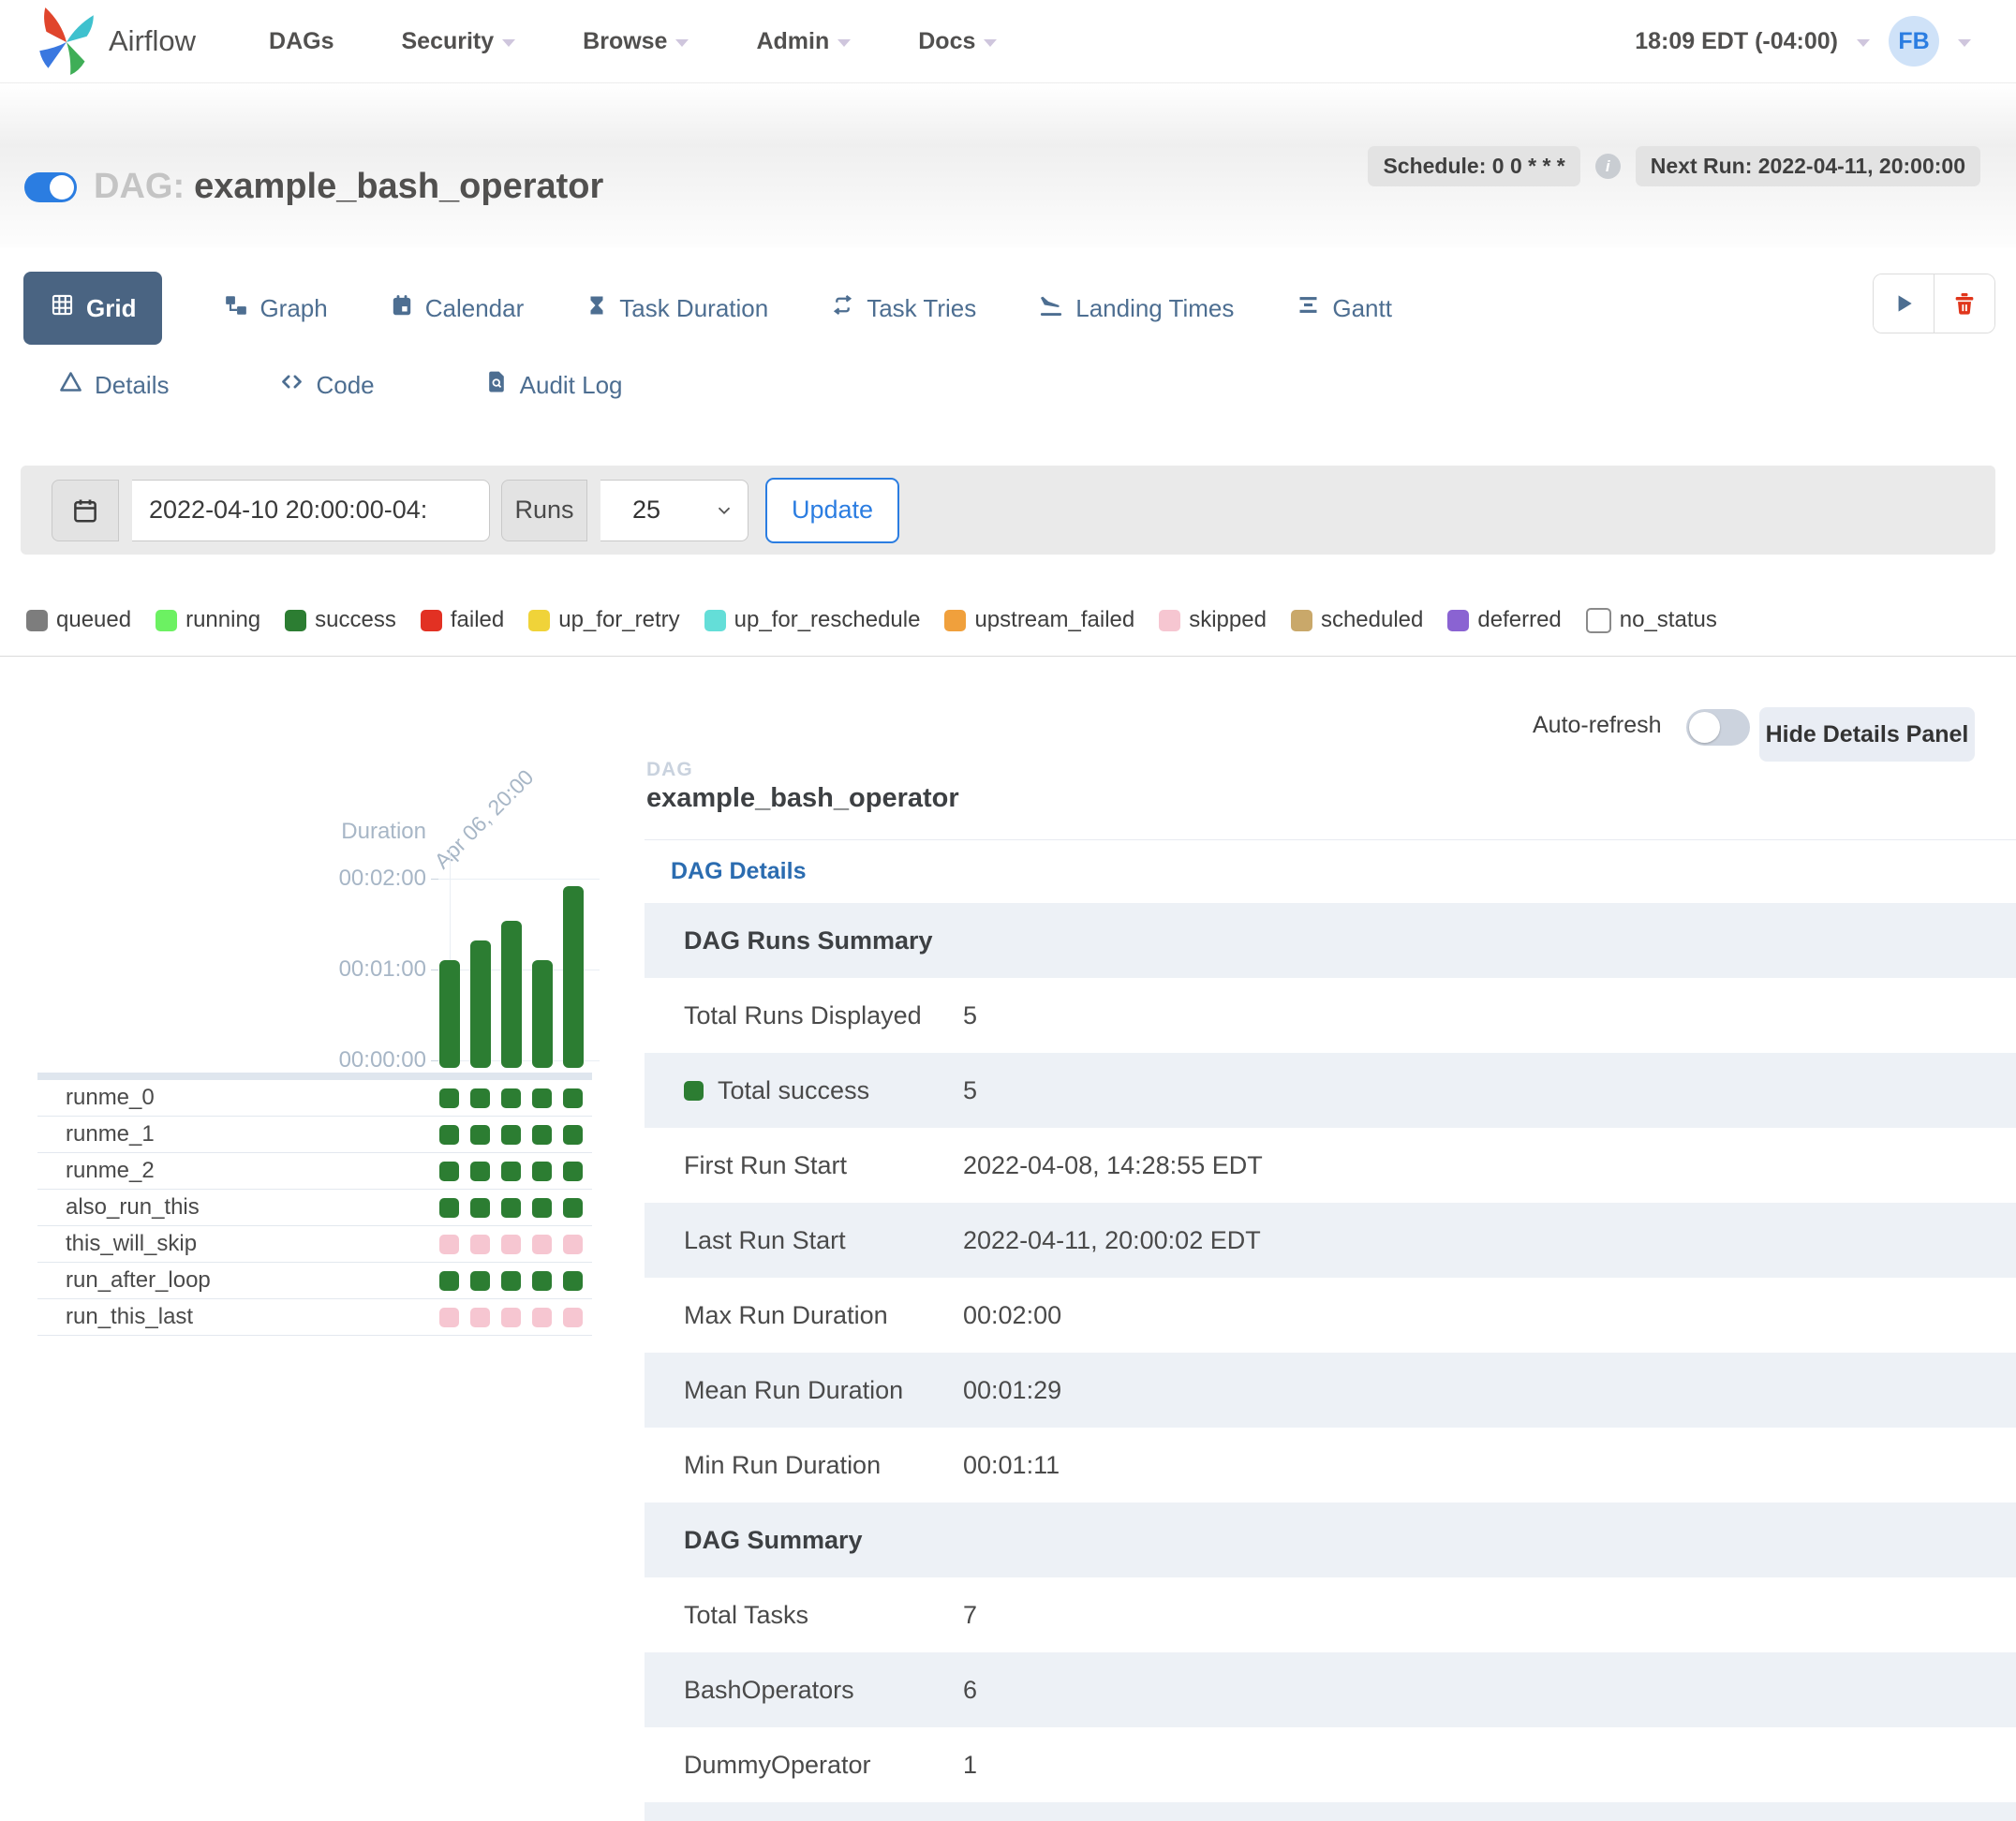  What do you see at coordinates (457, 308) in the screenshot?
I see `tab-calendar: Calendar` at bounding box center [457, 308].